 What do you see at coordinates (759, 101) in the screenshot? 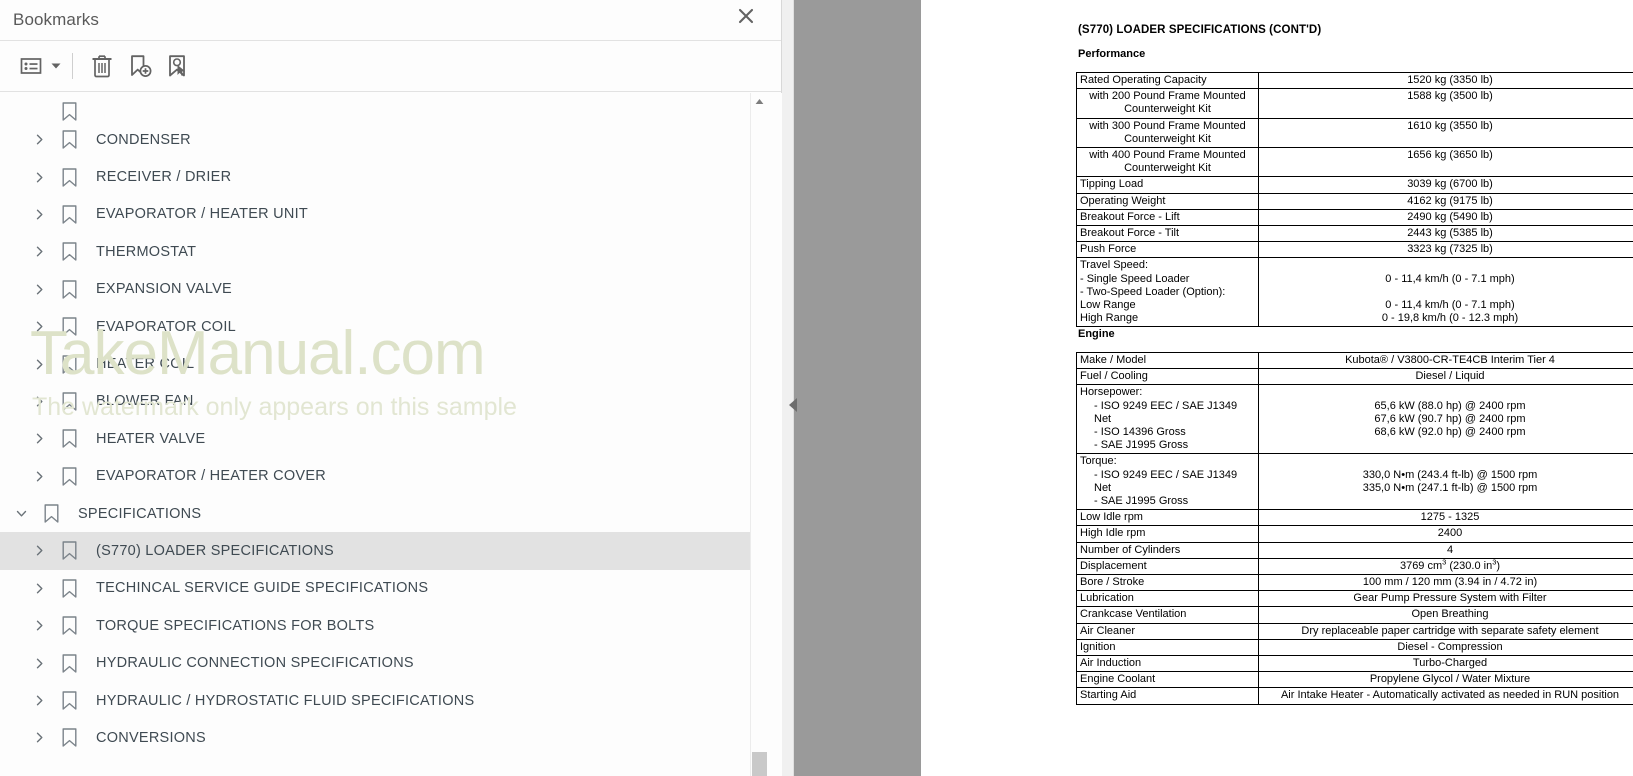
I see `scroll-up-arrow-icon` at bounding box center [759, 101].